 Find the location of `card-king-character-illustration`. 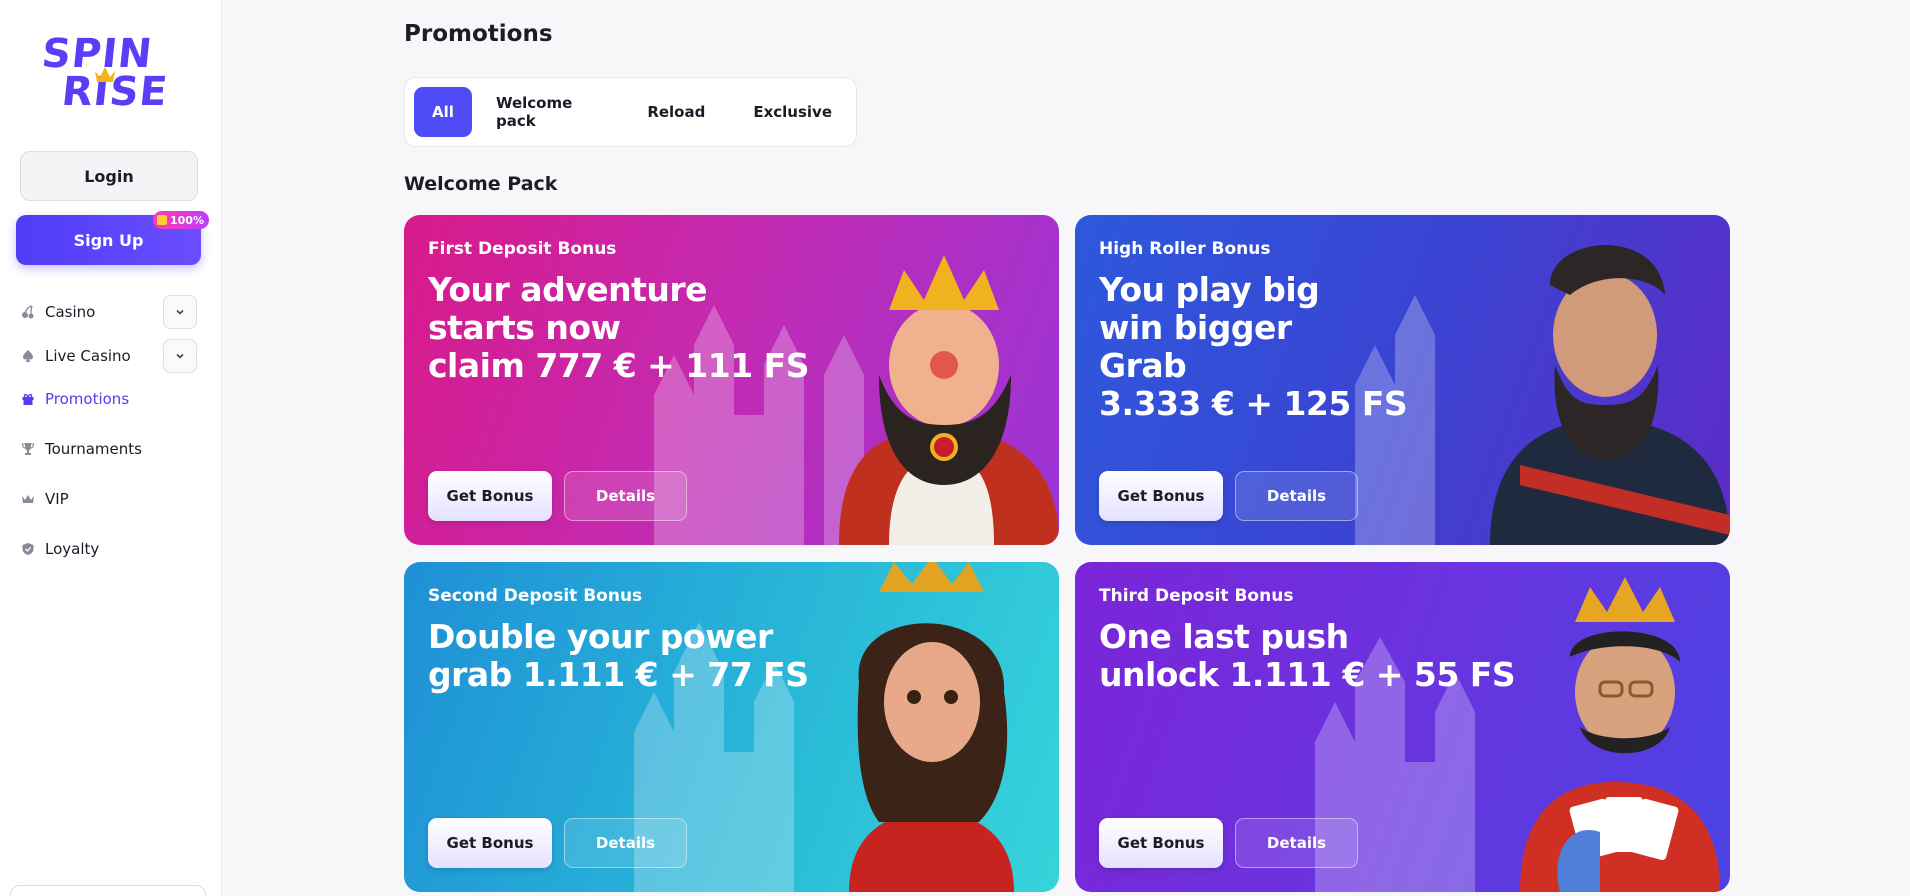

card-king-character-illustration is located at coordinates (1620, 734).